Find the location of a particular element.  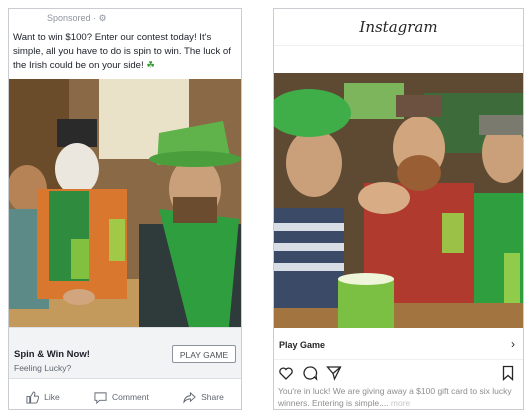

like-label: Like is located at coordinates (52, 397).